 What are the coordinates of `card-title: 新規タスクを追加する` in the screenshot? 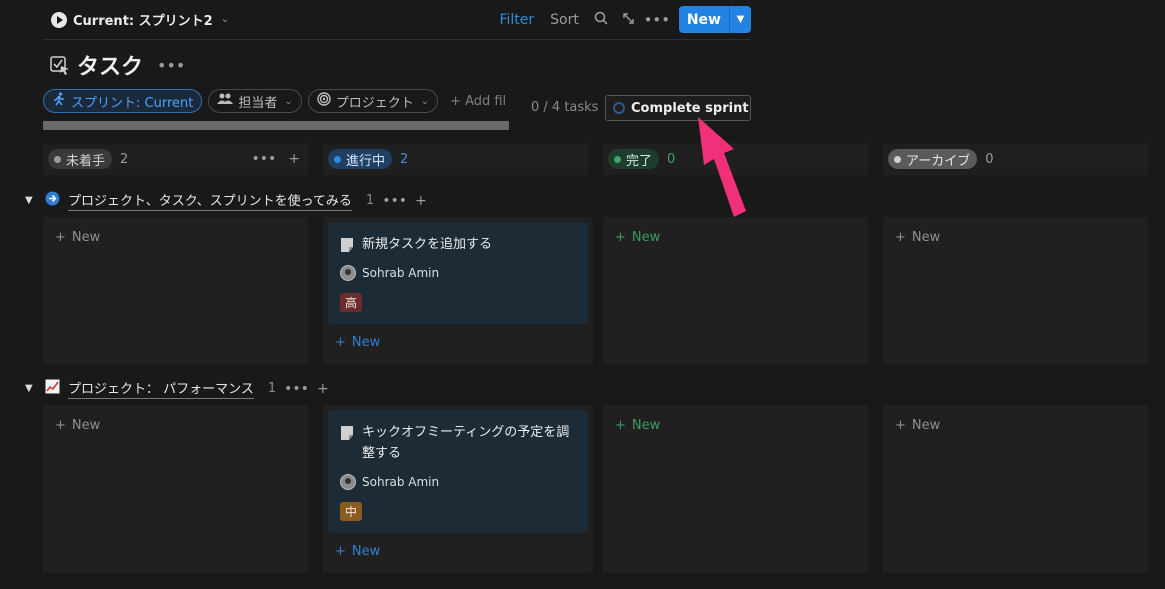 It's located at (427, 244).